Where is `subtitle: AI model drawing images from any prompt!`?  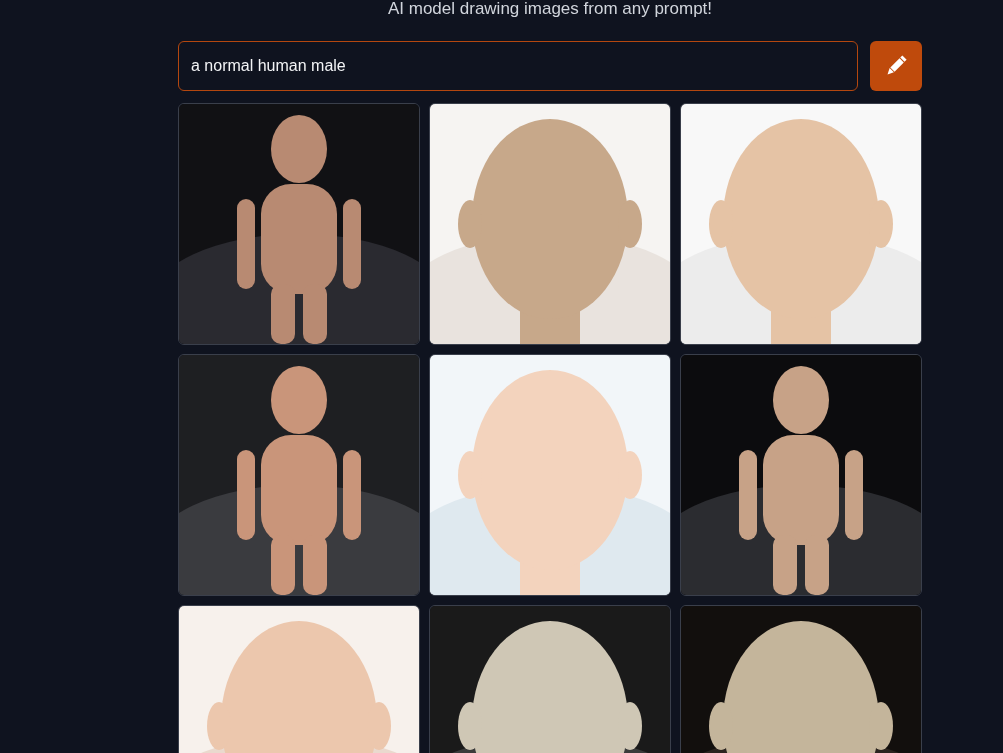
subtitle: AI model drawing images from any prompt! is located at coordinates (550, 9).